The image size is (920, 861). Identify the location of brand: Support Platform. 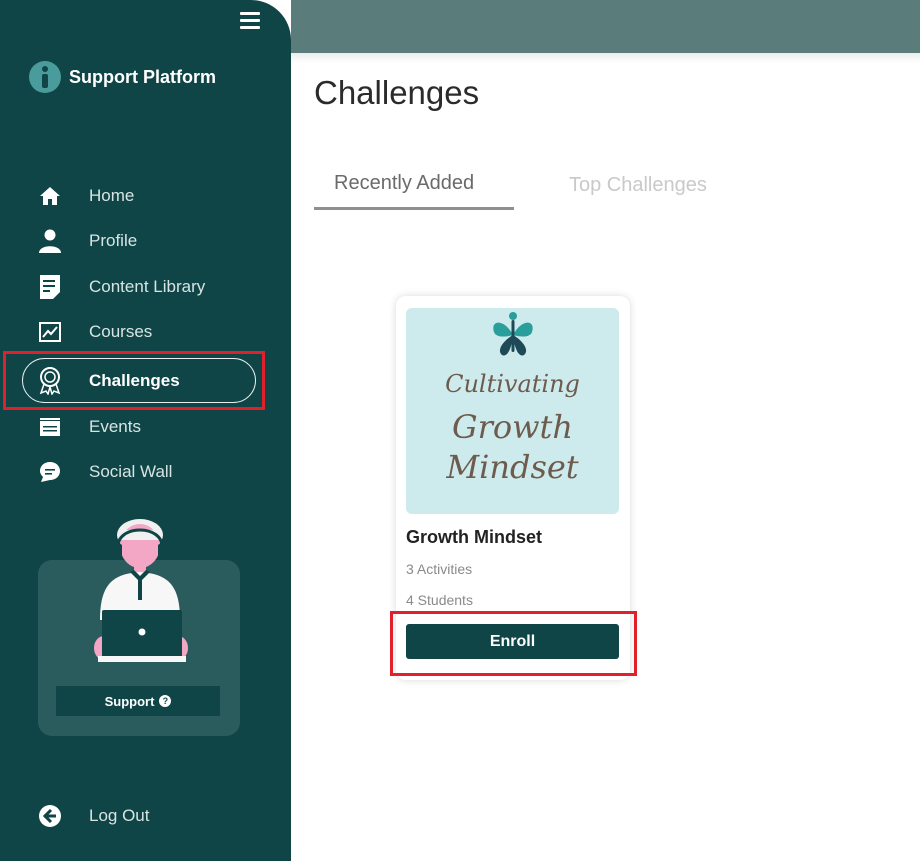
(122, 77).